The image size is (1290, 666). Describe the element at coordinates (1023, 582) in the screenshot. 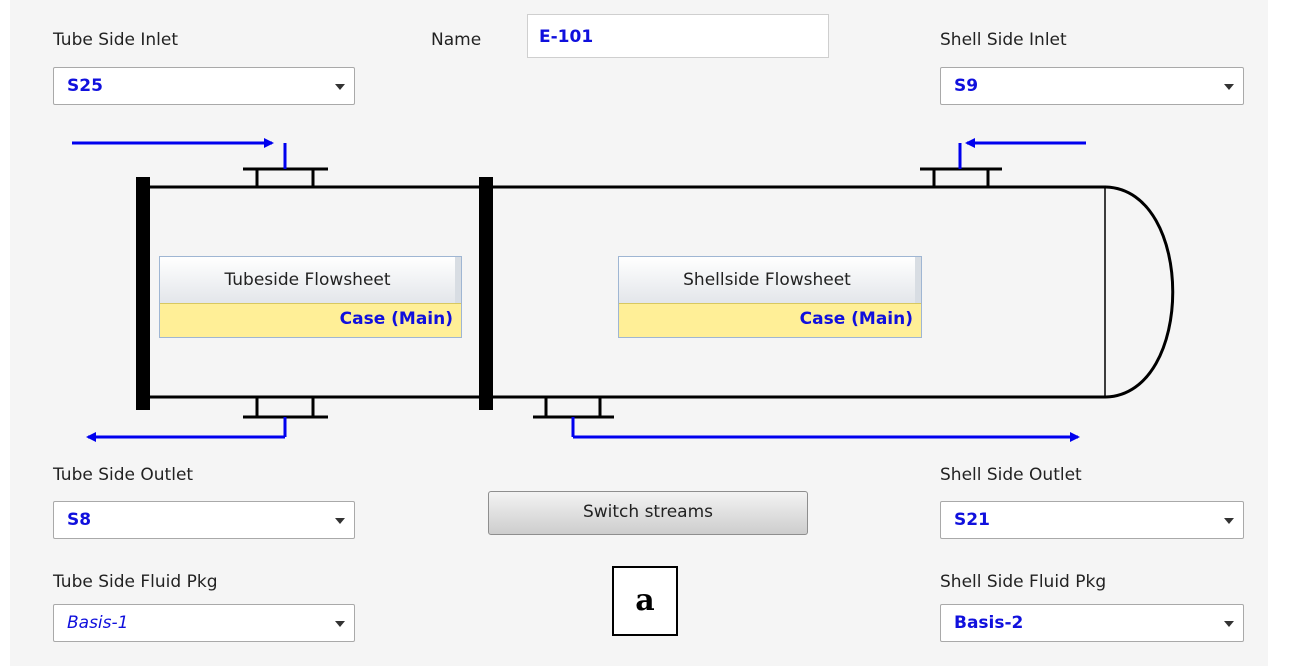

I see `shell-fluid-pkg-label: Shell Side Fluid Pkg` at that location.